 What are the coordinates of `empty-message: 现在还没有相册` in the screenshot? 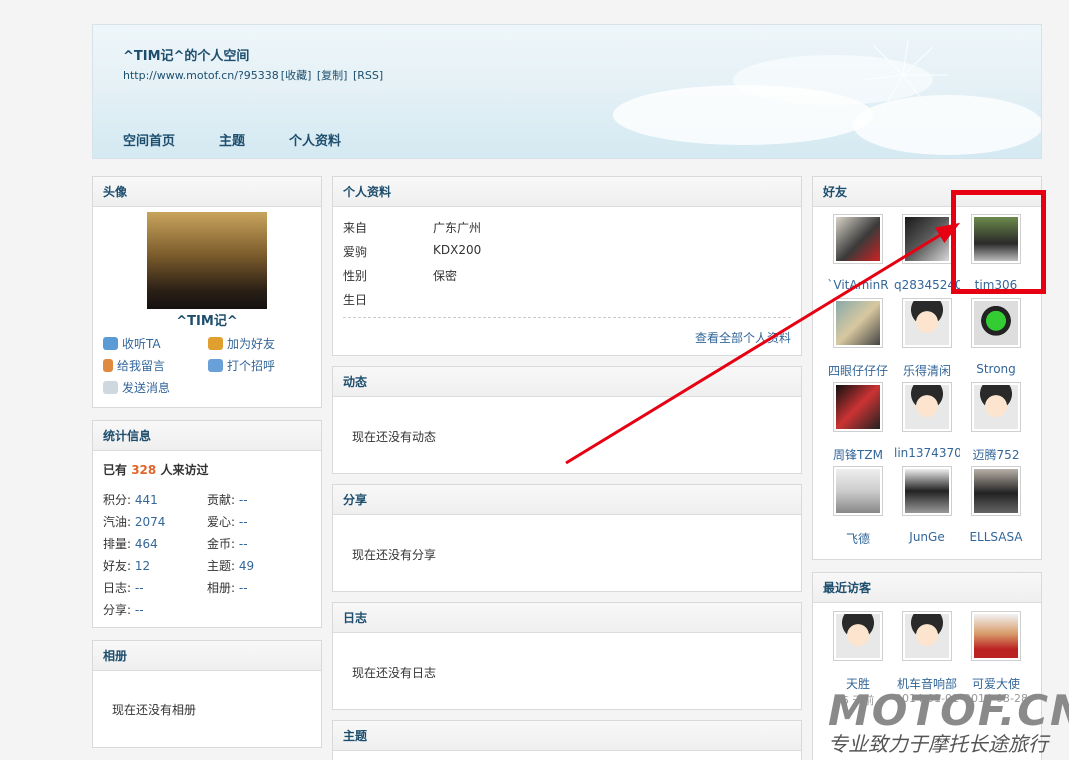 It's located at (154, 710).